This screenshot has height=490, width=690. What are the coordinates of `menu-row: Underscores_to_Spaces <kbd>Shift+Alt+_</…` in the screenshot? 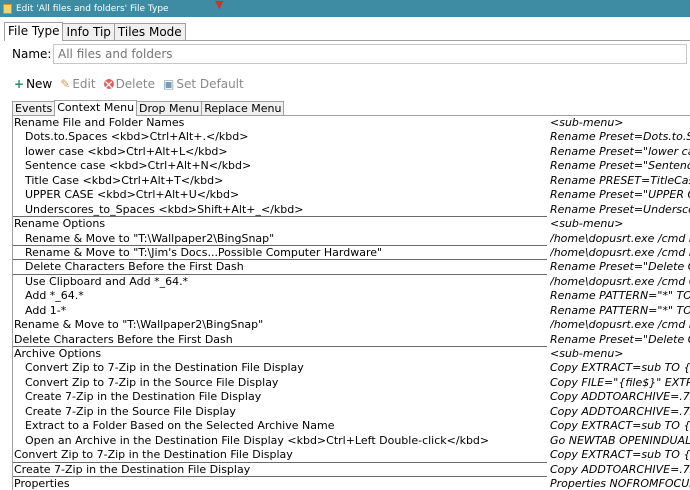 It's located at (351, 210).